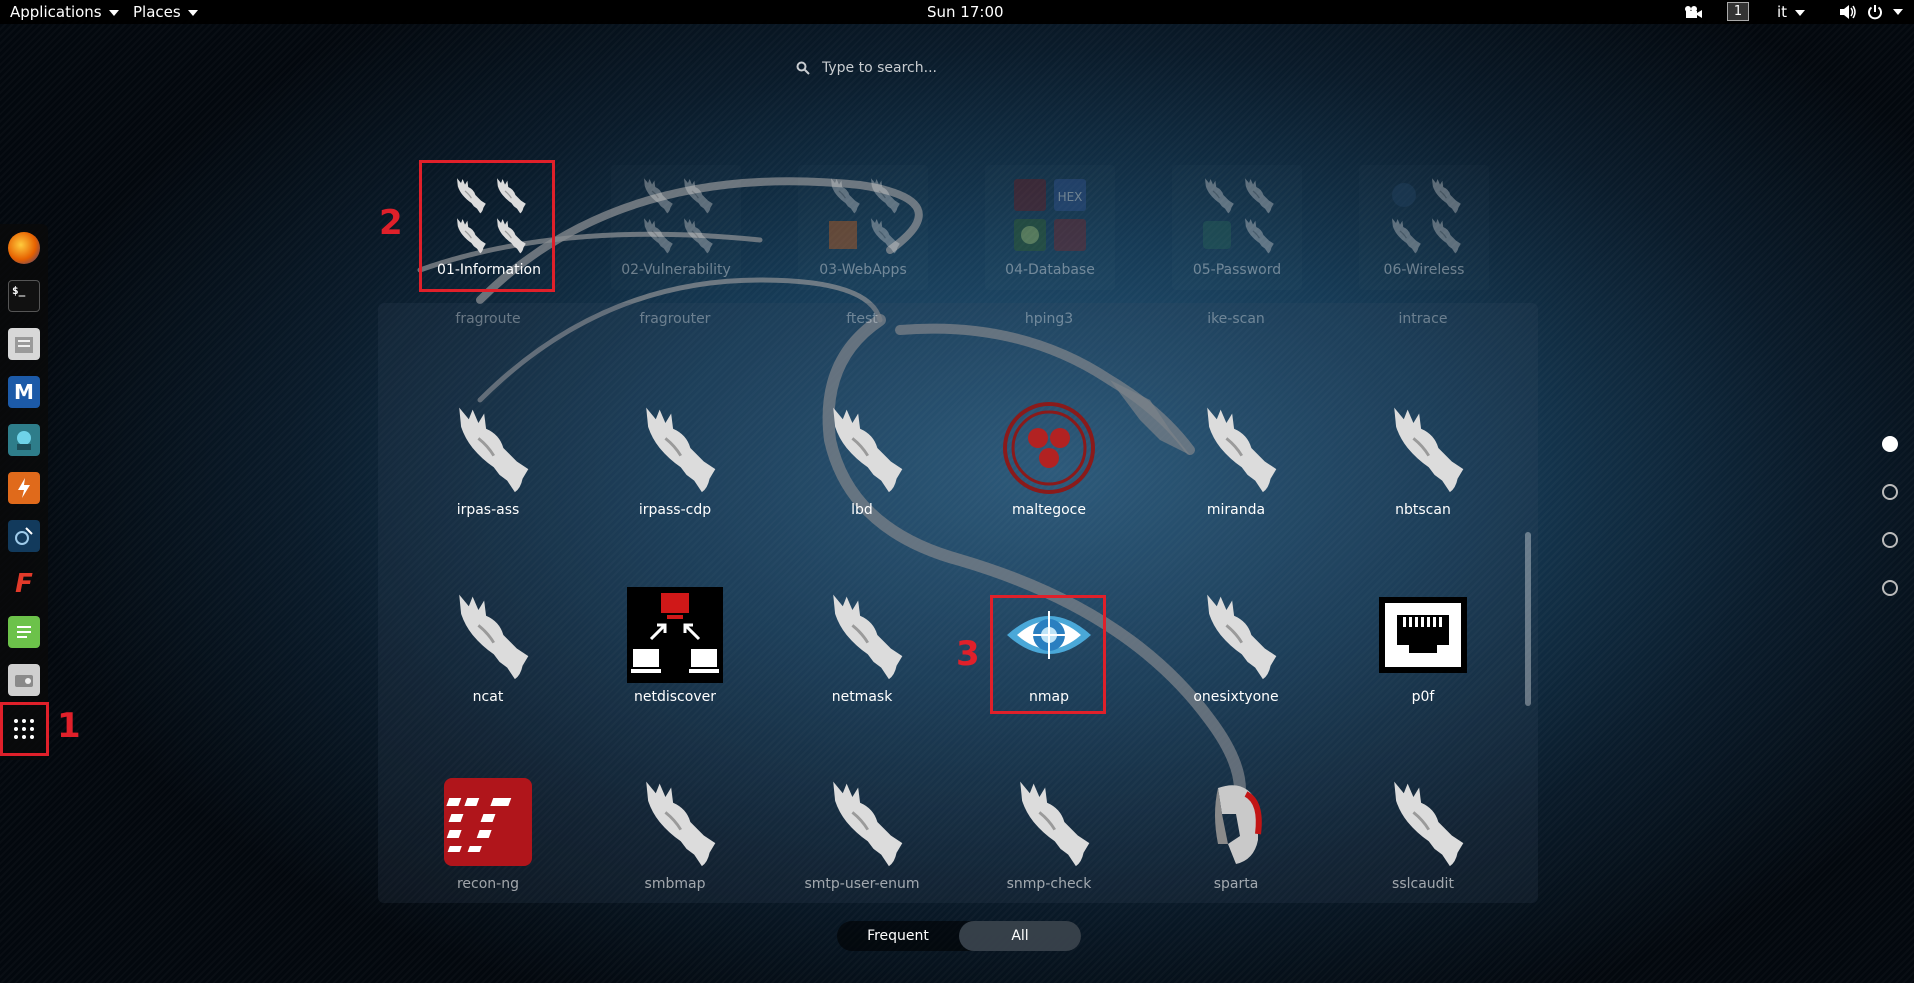 The width and height of the screenshot is (1914, 983). Describe the element at coordinates (391, 223) in the screenshot. I see `annotation-number-2: 2` at that location.